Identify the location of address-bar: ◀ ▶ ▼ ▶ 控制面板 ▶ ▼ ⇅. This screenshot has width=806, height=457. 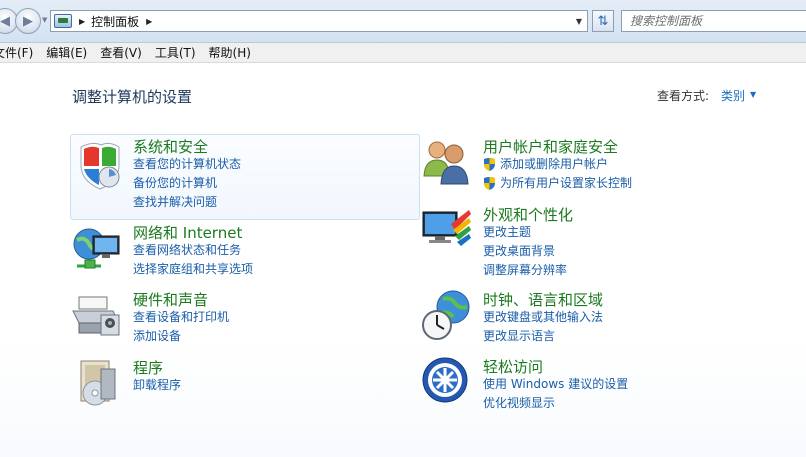
(403, 21).